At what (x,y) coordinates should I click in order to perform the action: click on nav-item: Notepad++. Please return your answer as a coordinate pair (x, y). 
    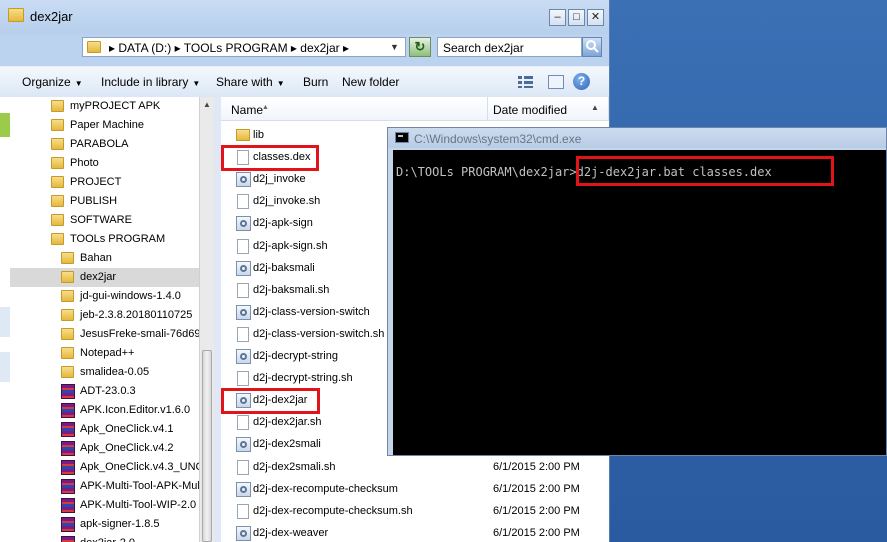
    Looking at the image, I should click on (110, 353).